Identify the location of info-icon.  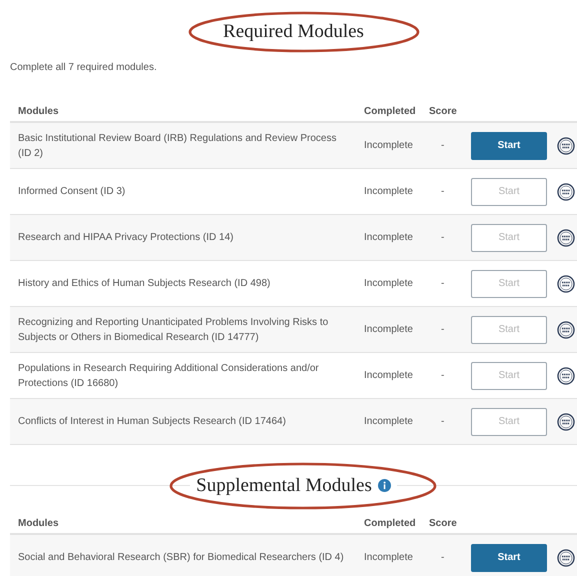
(384, 485).